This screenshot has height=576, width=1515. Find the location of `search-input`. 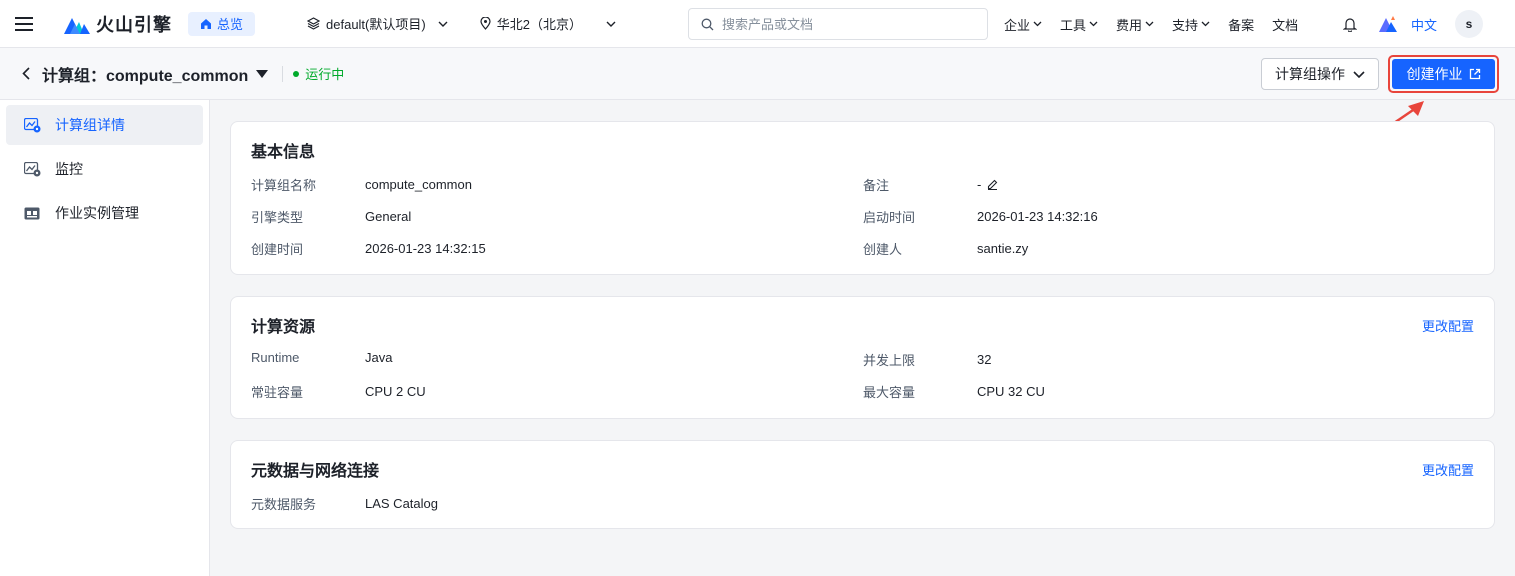

search-input is located at coordinates (842, 24).